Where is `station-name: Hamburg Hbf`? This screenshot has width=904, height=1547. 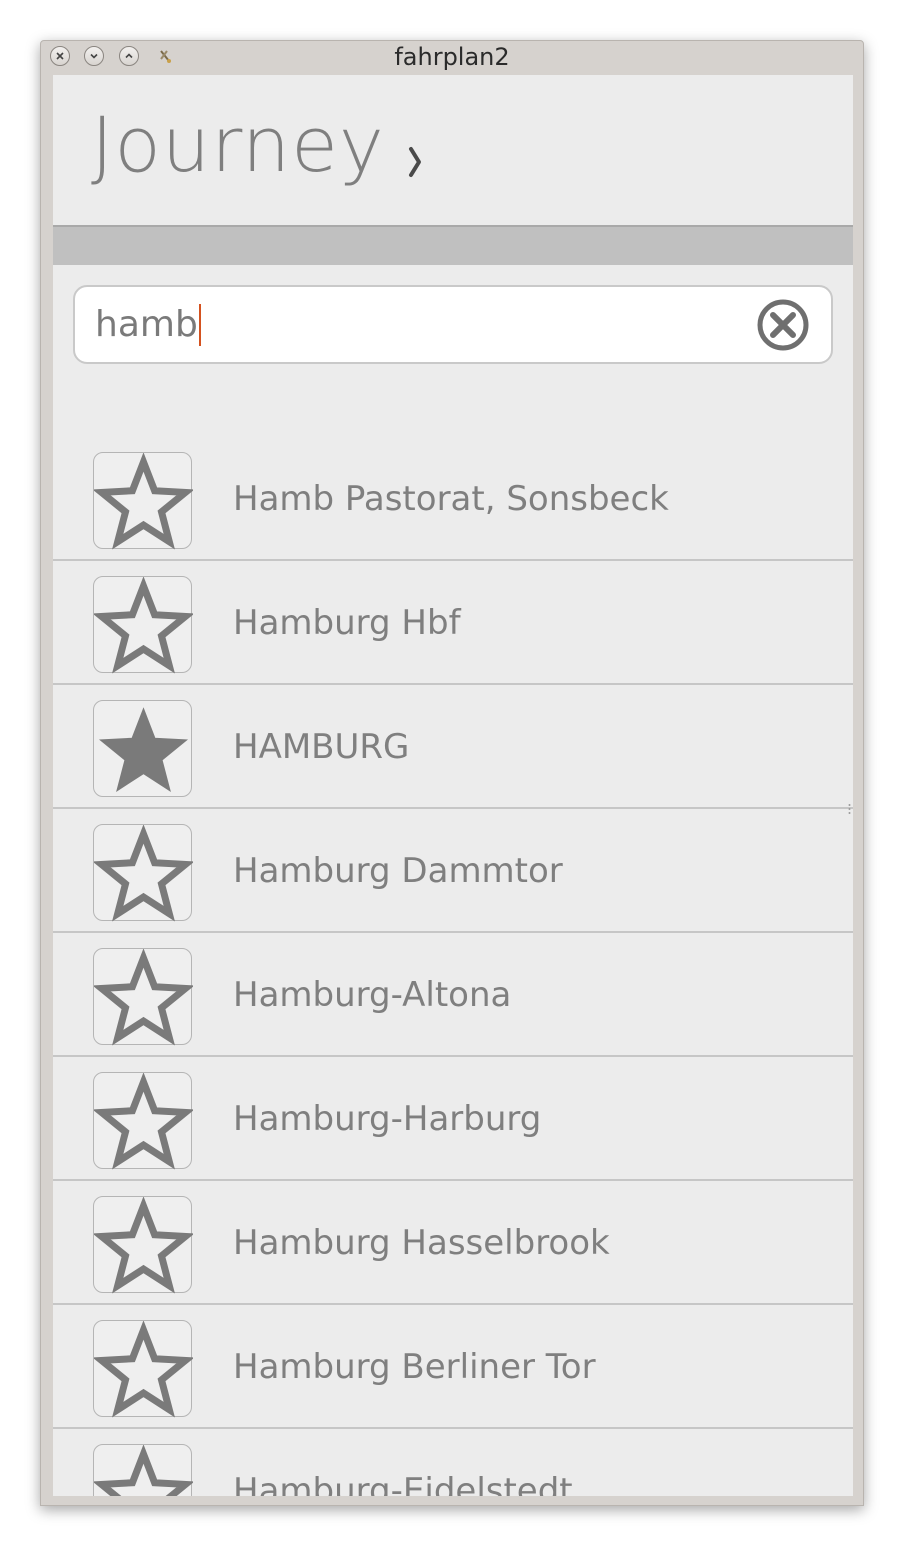
station-name: Hamburg Hbf is located at coordinates (347, 623).